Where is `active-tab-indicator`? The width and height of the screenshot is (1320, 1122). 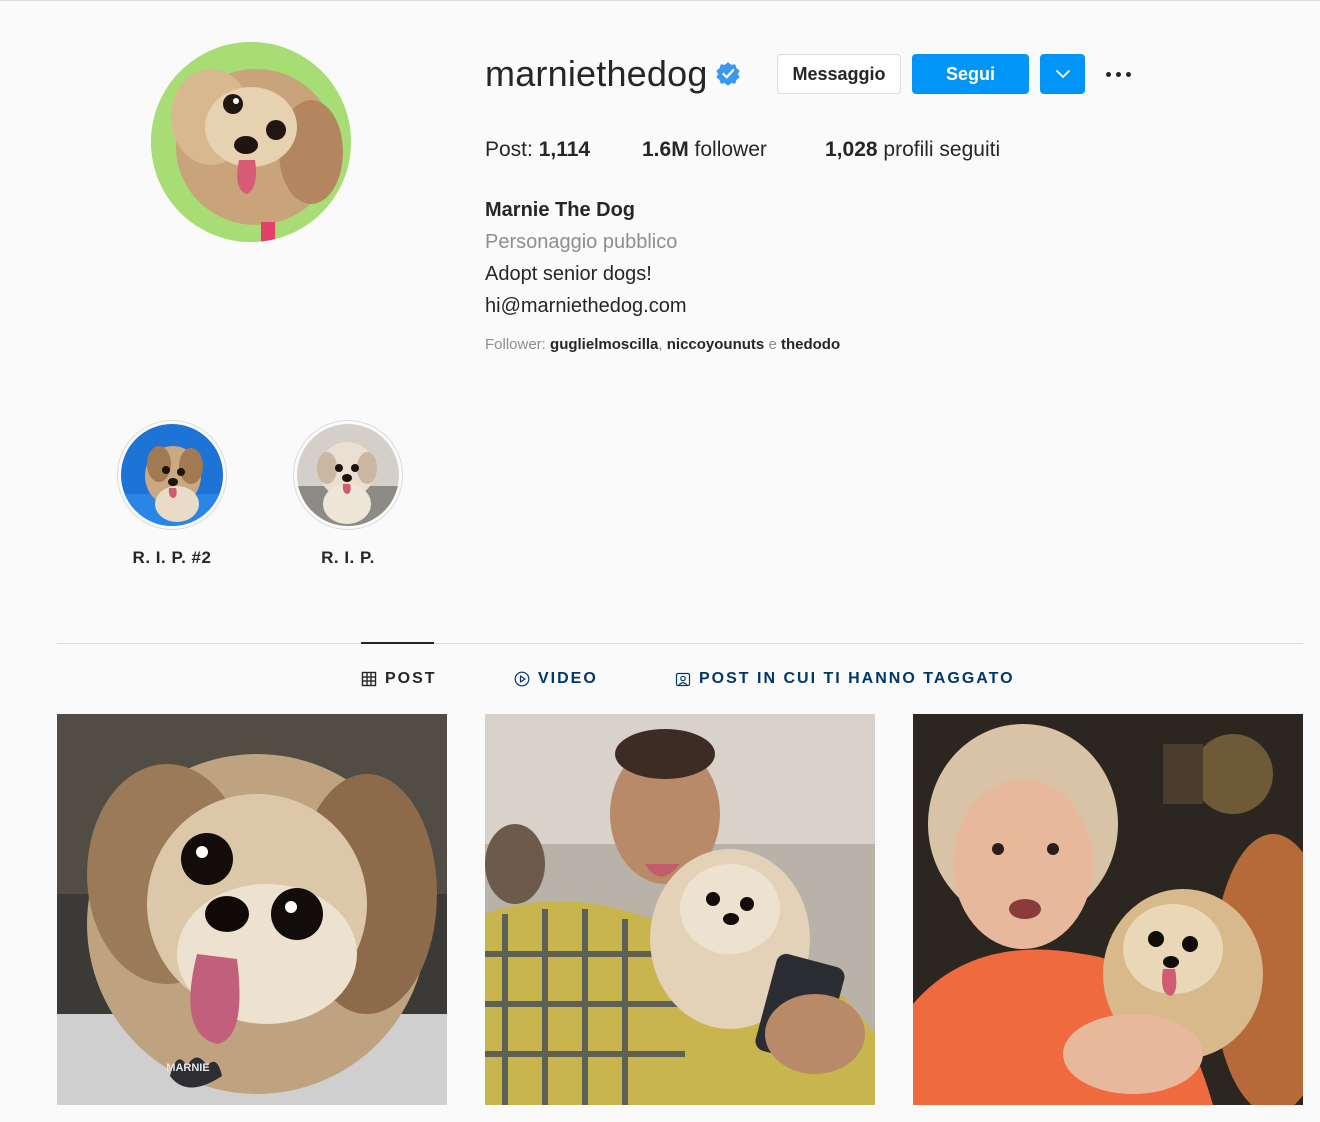
active-tab-indicator is located at coordinates (397, 643).